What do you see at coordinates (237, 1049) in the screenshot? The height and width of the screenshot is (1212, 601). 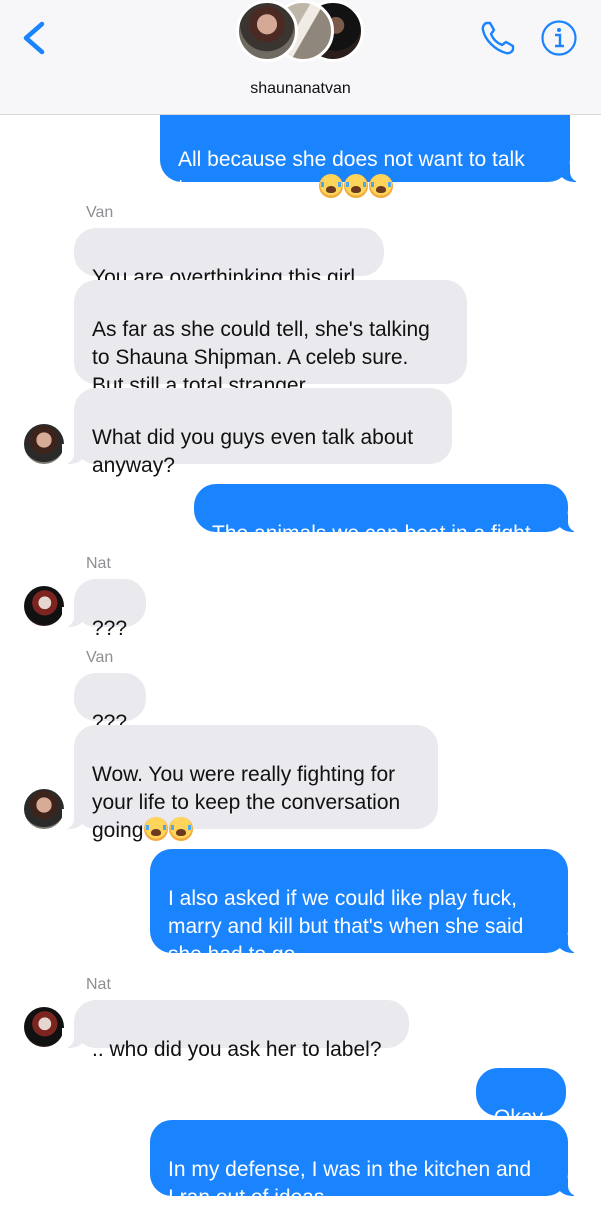 I see `message-text: .. who did you ask her to label?` at bounding box center [237, 1049].